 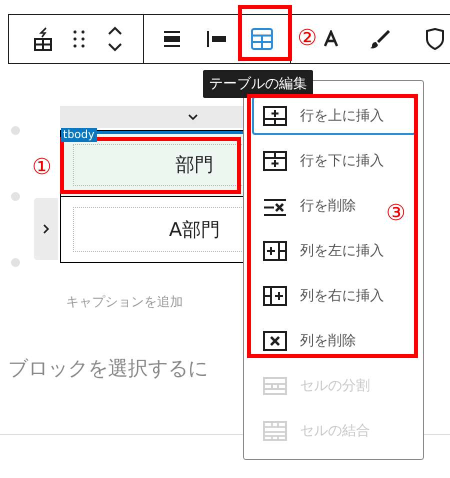 What do you see at coordinates (334, 115) in the screenshot?
I see `menu-item: 行を上に挿入` at bounding box center [334, 115].